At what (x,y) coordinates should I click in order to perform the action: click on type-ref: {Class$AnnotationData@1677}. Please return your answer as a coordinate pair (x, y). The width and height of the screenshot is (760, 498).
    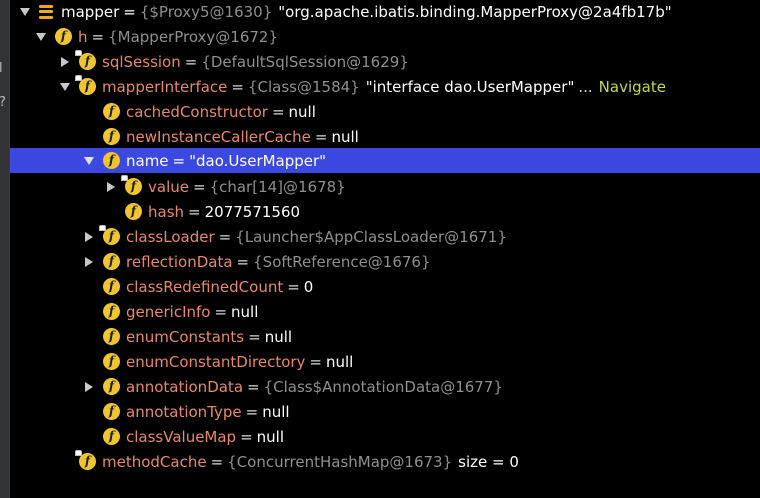
    Looking at the image, I should click on (383, 386).